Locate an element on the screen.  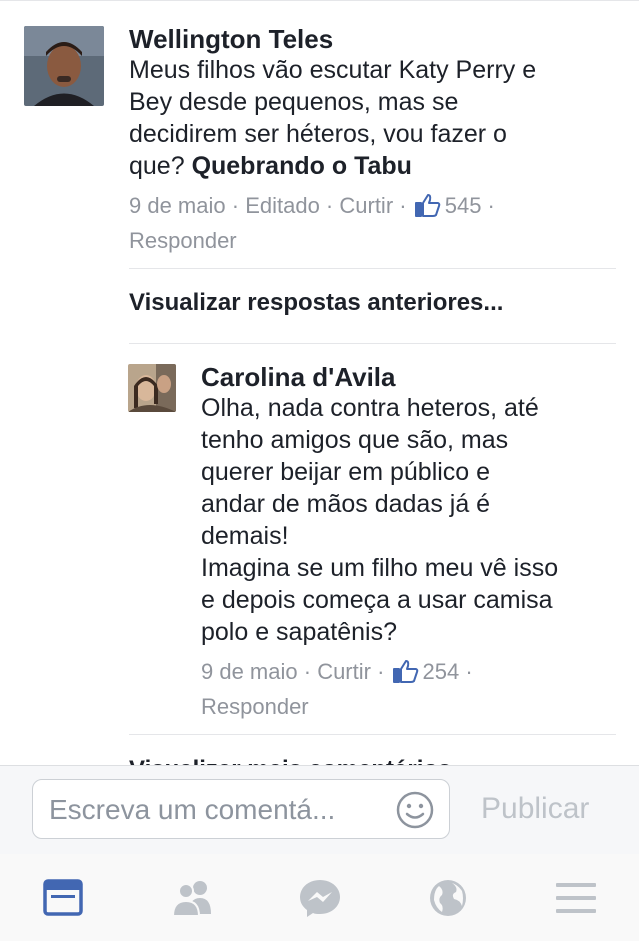
globe-icon is located at coordinates (448, 898).